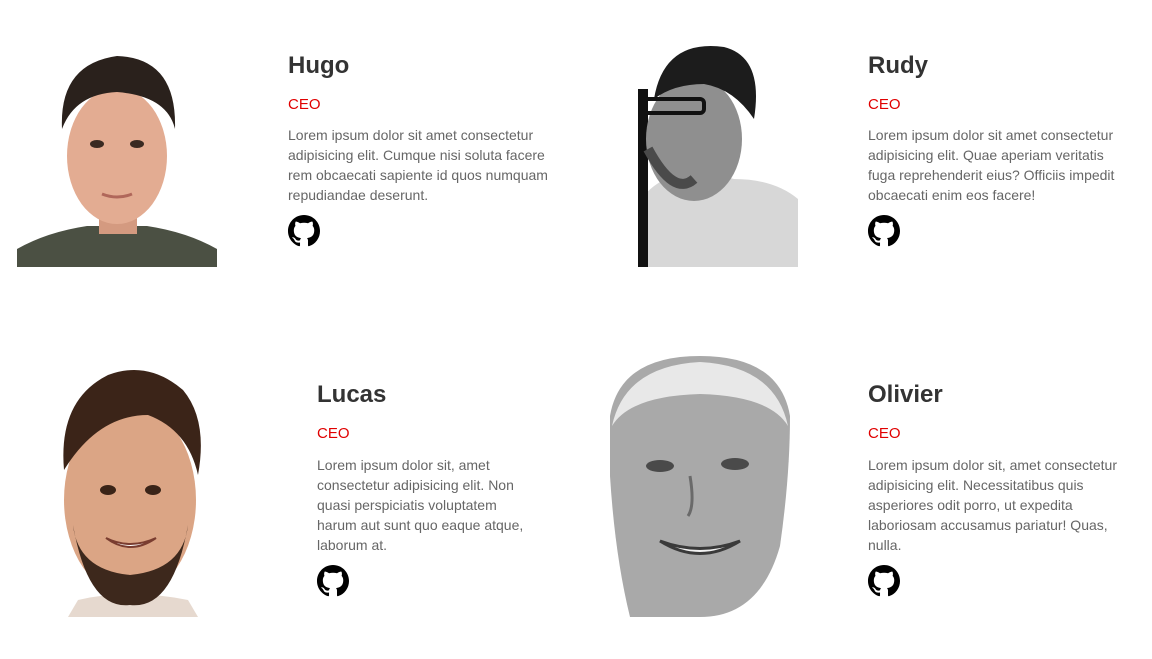  I want to click on olivier-avatar-image, so click(697, 486).